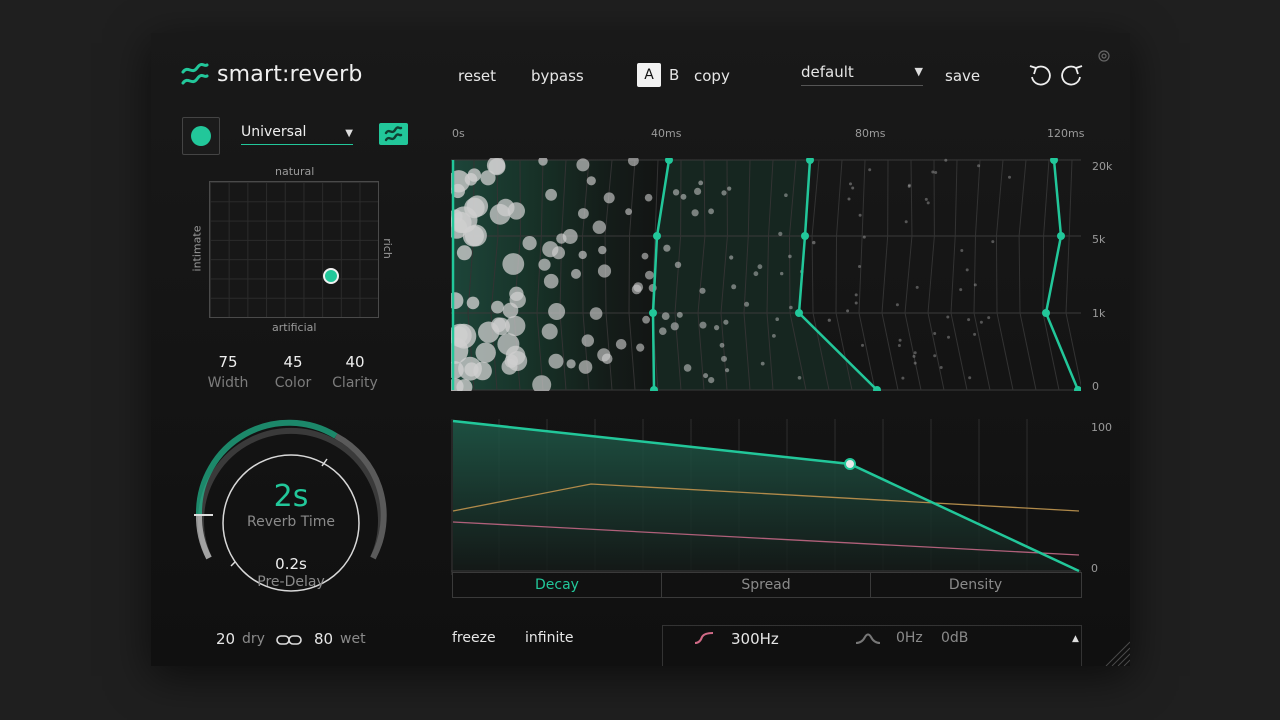 Image resolution: width=1280 pixels, height=720 pixels. What do you see at coordinates (674, 75) in the screenshot?
I see `ab-b-button: B` at bounding box center [674, 75].